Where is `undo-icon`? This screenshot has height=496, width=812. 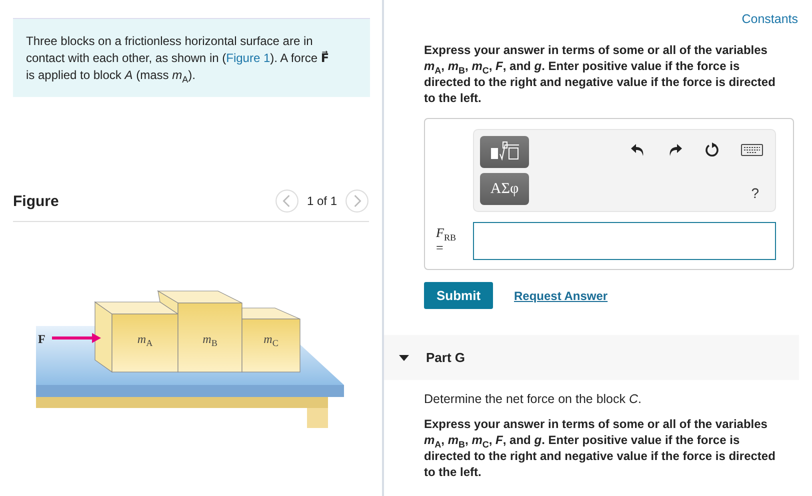
undo-icon is located at coordinates (638, 150).